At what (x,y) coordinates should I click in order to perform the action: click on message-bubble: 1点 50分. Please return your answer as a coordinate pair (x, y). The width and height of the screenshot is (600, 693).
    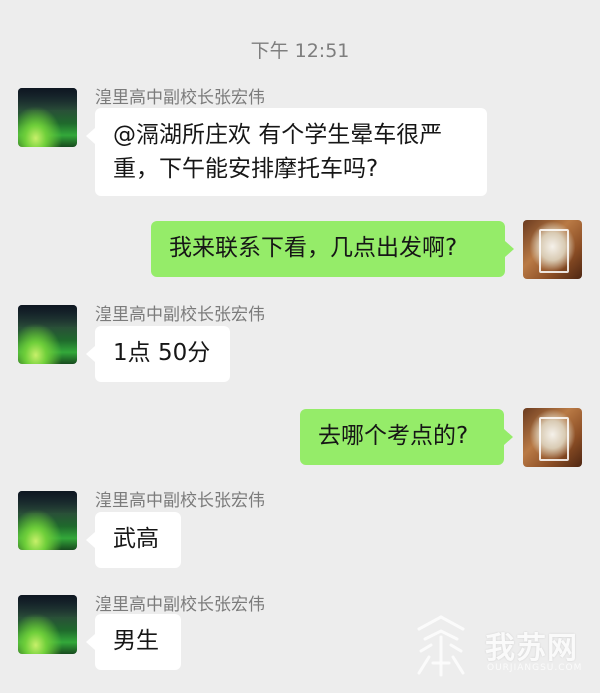
    Looking at the image, I should click on (158, 354).